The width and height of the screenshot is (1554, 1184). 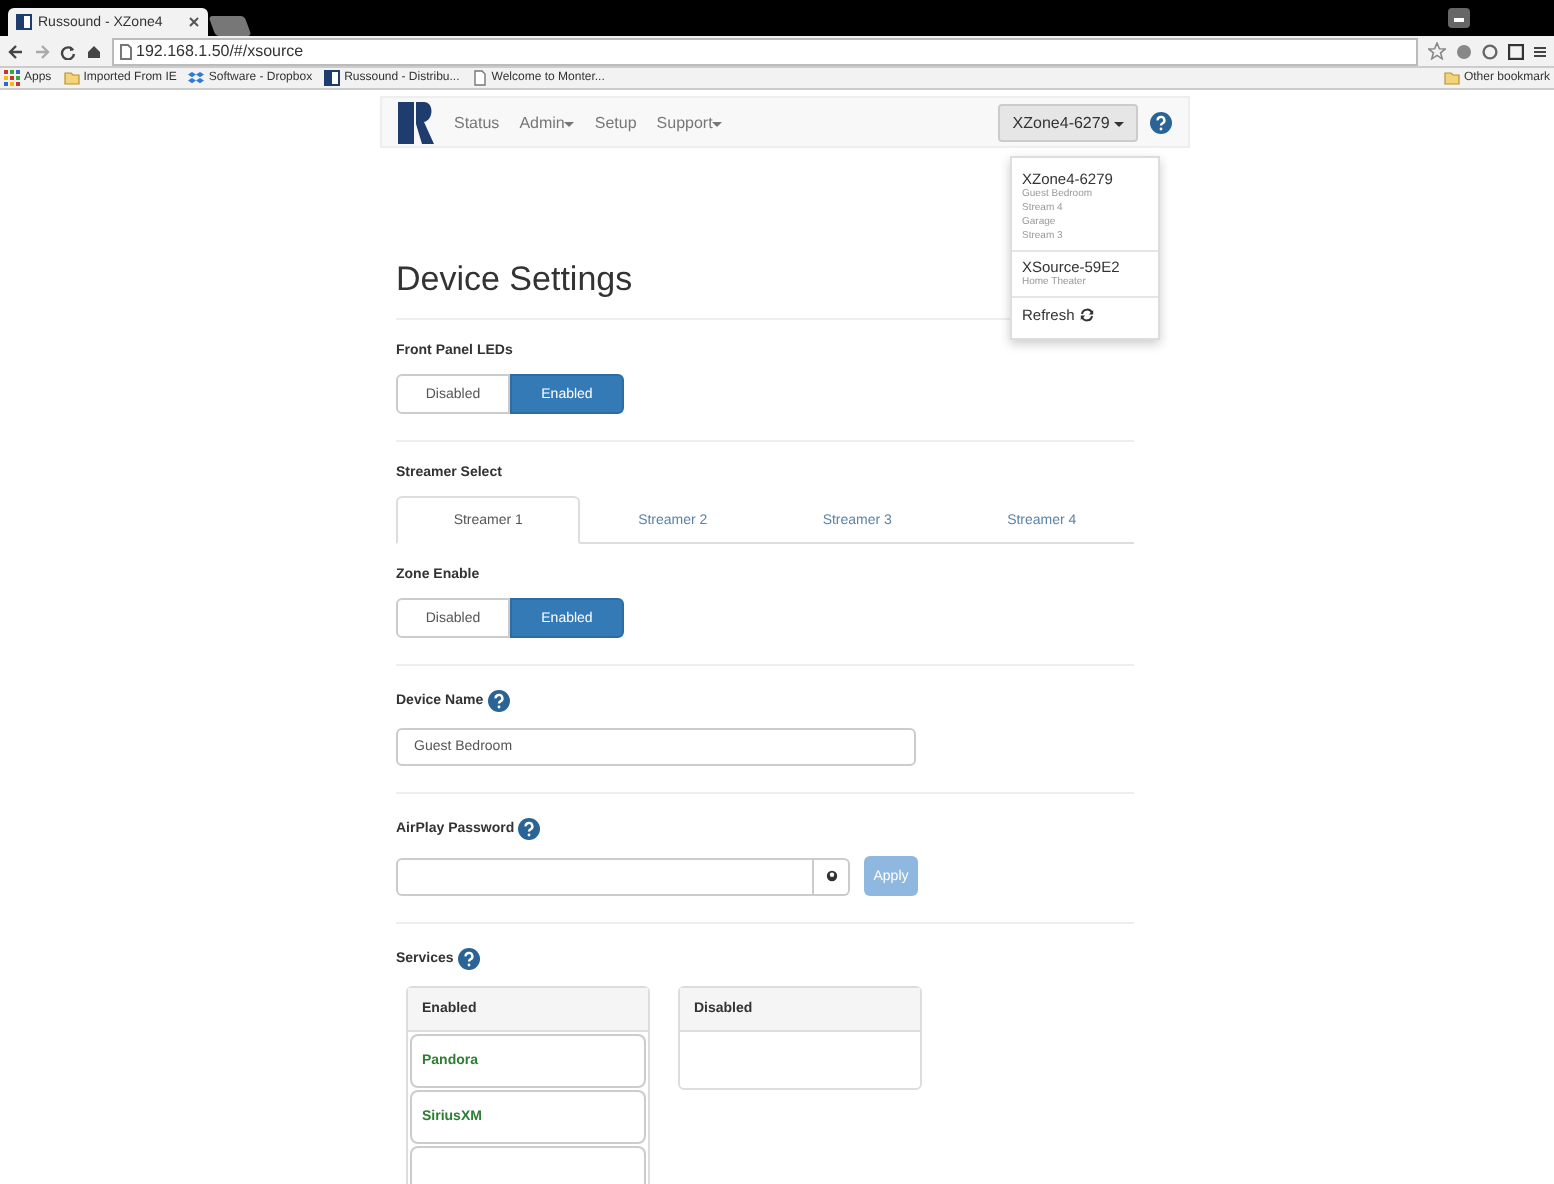 I want to click on new-tab-button, so click(x=230, y=26).